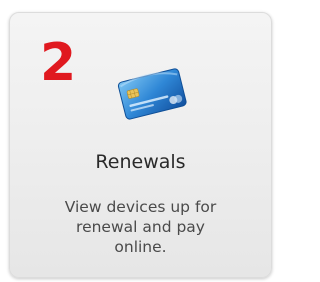  I want to click on tile-description-line: View devices up for, so click(140, 207).